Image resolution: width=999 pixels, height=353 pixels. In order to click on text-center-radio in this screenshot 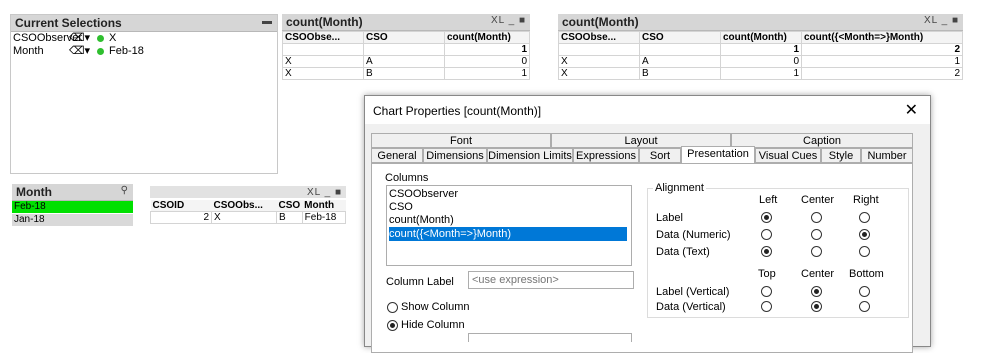, I will do `click(816, 251)`.